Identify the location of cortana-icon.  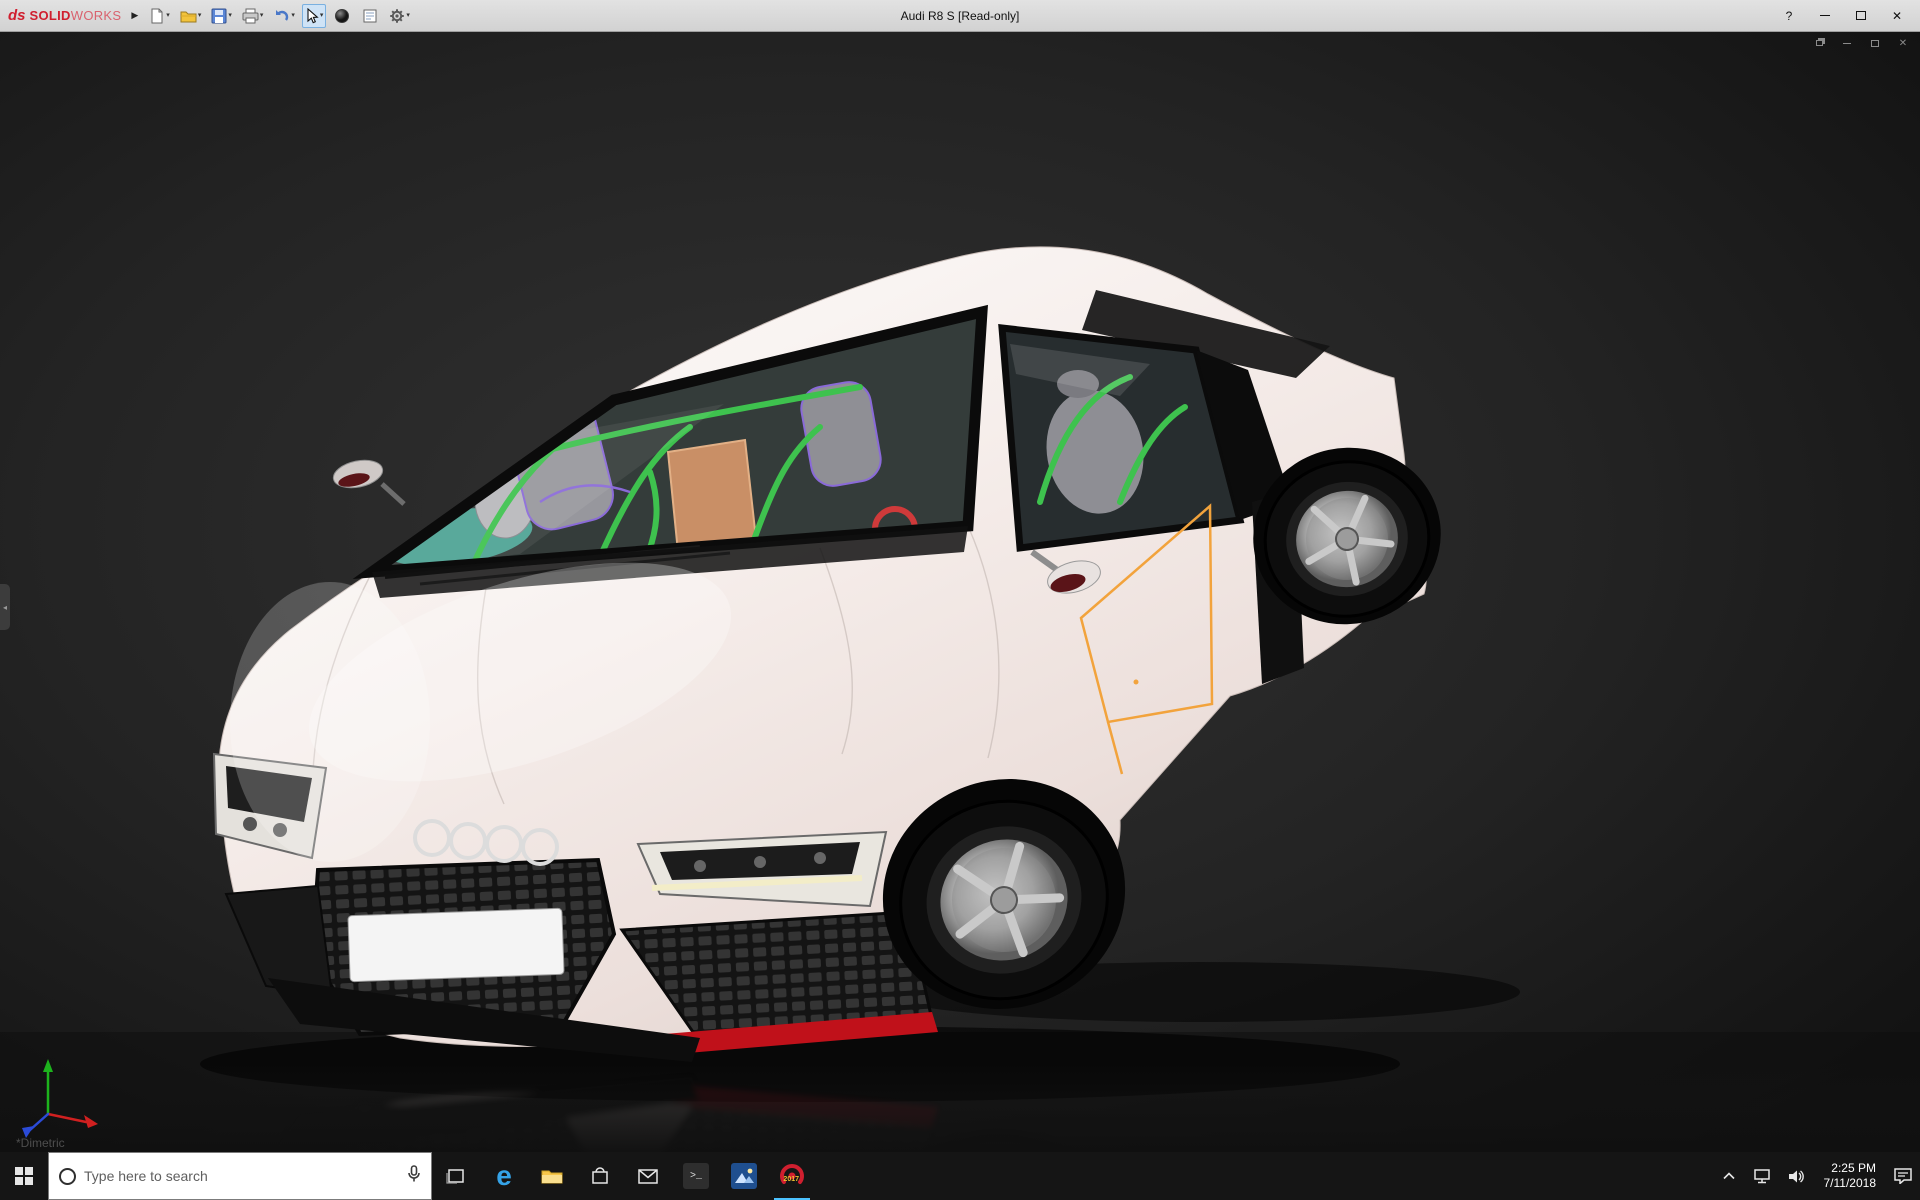
(67, 1176).